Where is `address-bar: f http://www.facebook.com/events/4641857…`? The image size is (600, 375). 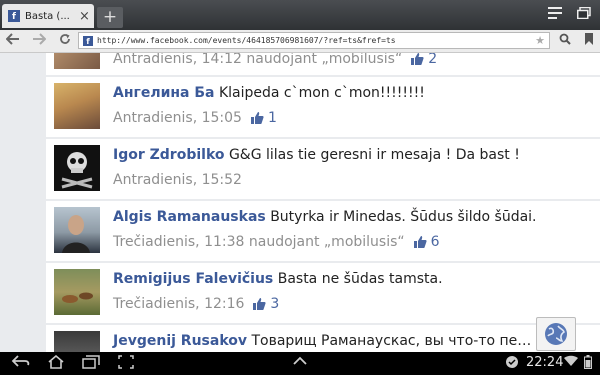 address-bar: f http://www.facebook.com/events/4641857… is located at coordinates (314, 40).